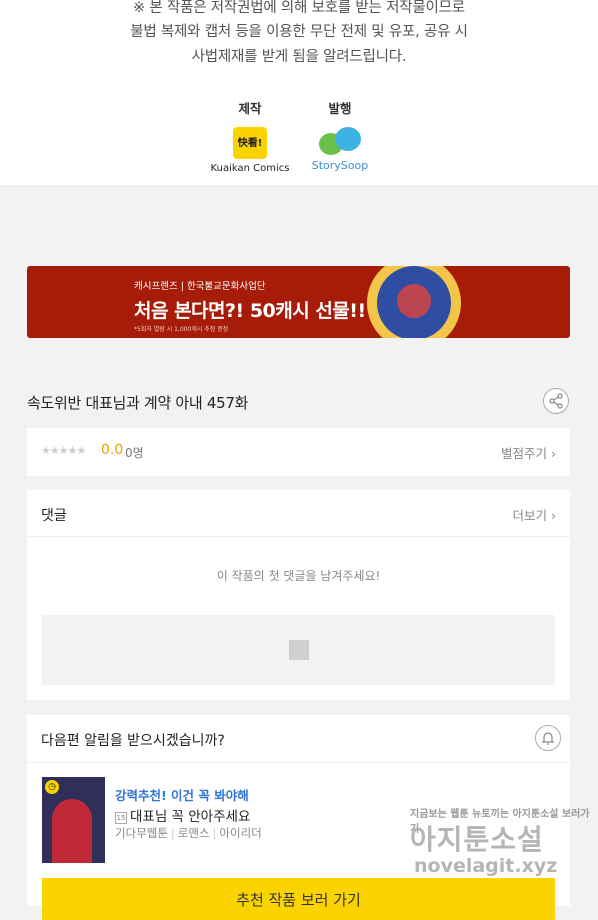 This screenshot has width=598, height=920. I want to click on comments-empty-message: 이 작품의 첫 댓글을 남겨주세요!, so click(298, 576).